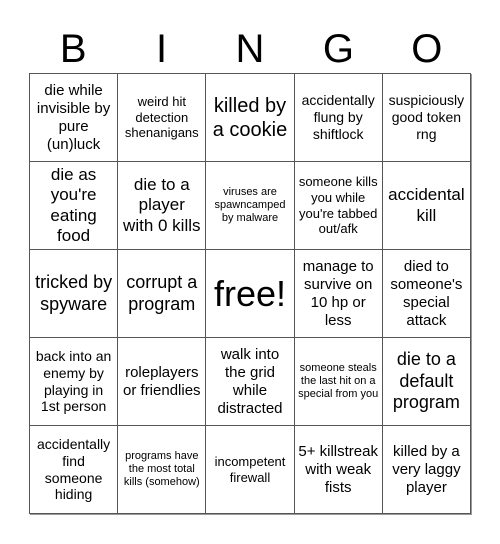 The width and height of the screenshot is (500, 544). Describe the element at coordinates (250, 470) in the screenshot. I see `bingo-cell: incompetent firewall` at that location.